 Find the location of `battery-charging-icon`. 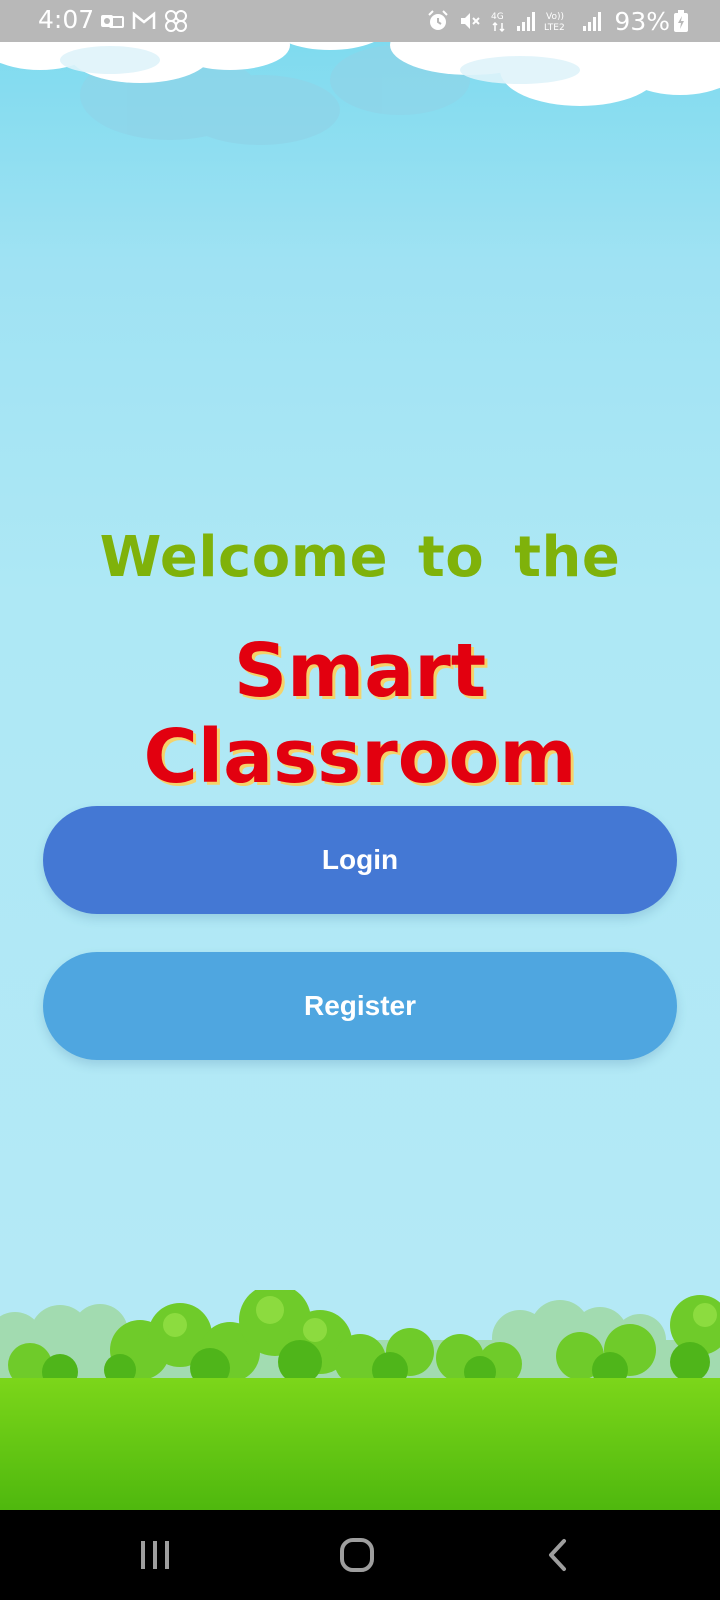

battery-charging-icon is located at coordinates (681, 21).